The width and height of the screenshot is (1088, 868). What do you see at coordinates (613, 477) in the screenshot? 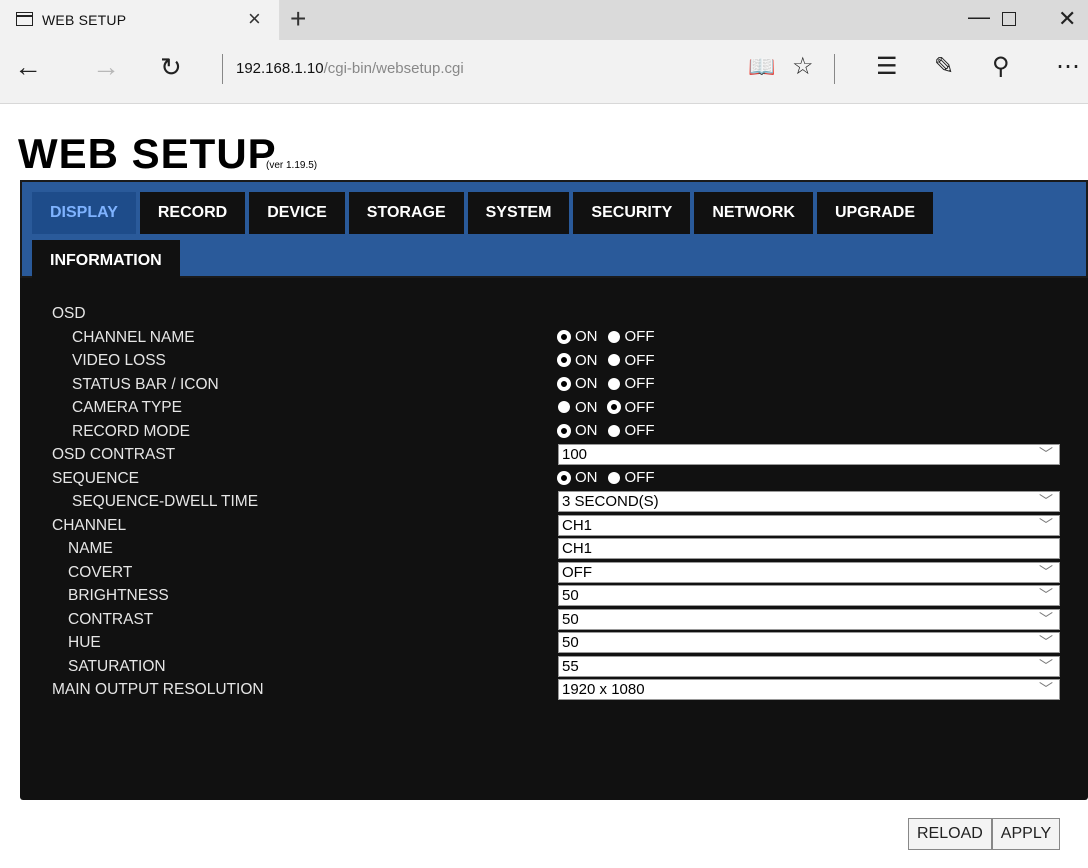
I see `sequence-off-radio` at bounding box center [613, 477].